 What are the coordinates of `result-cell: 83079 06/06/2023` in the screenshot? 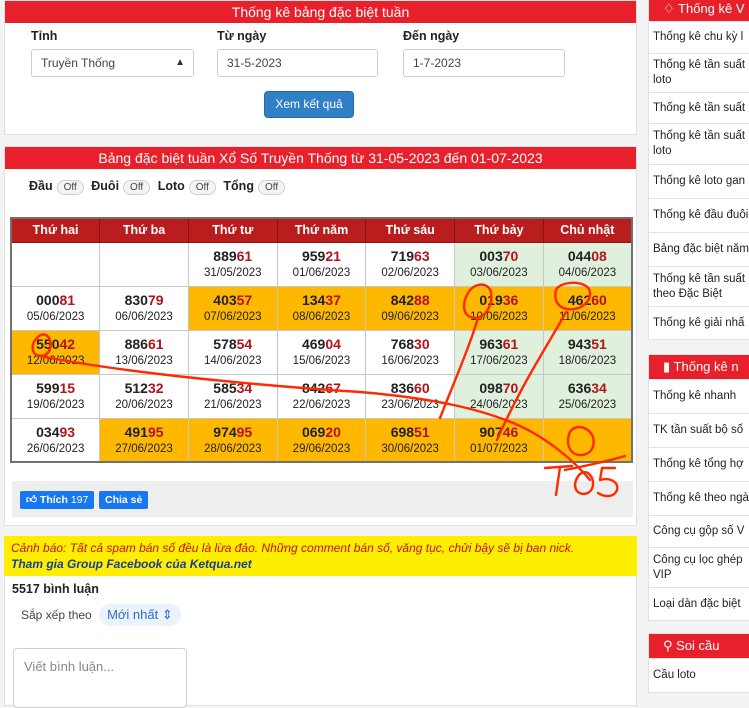 It's located at (144, 308).